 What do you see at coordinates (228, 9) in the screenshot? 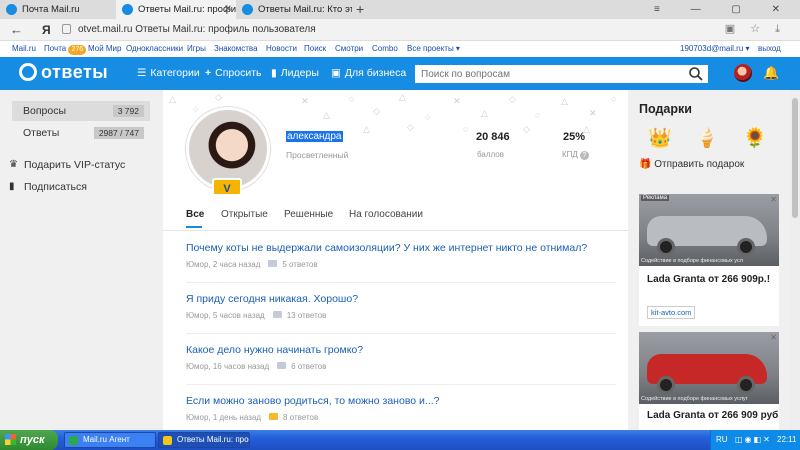
I see `close-tab-icon: ✕` at bounding box center [228, 9].